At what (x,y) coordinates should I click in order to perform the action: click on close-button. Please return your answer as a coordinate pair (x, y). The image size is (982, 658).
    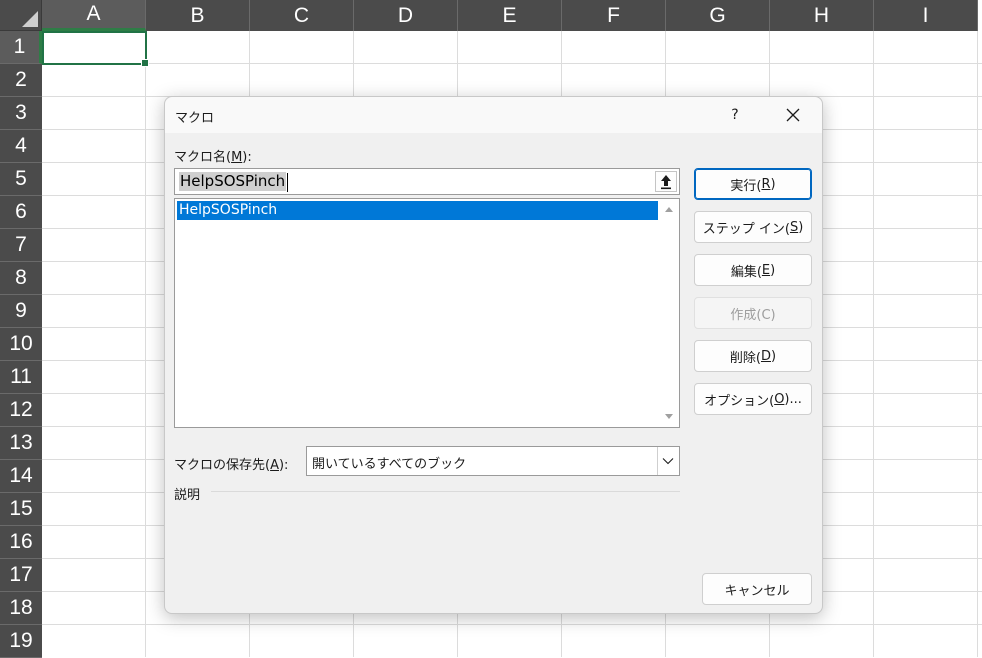
    Looking at the image, I should click on (793, 115).